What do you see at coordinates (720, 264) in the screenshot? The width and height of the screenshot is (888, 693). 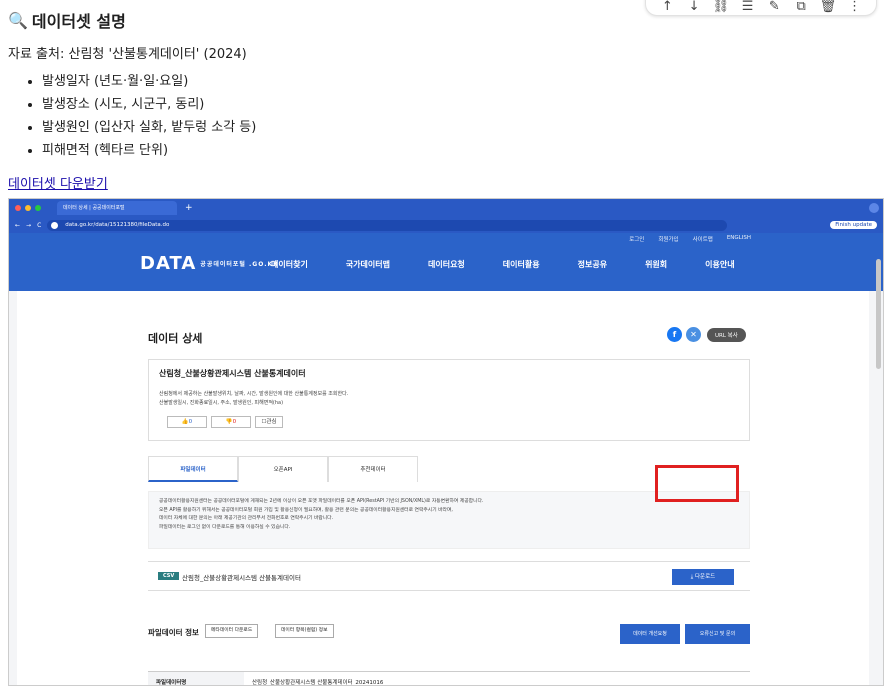 I see `nav-item: 이용안내` at bounding box center [720, 264].